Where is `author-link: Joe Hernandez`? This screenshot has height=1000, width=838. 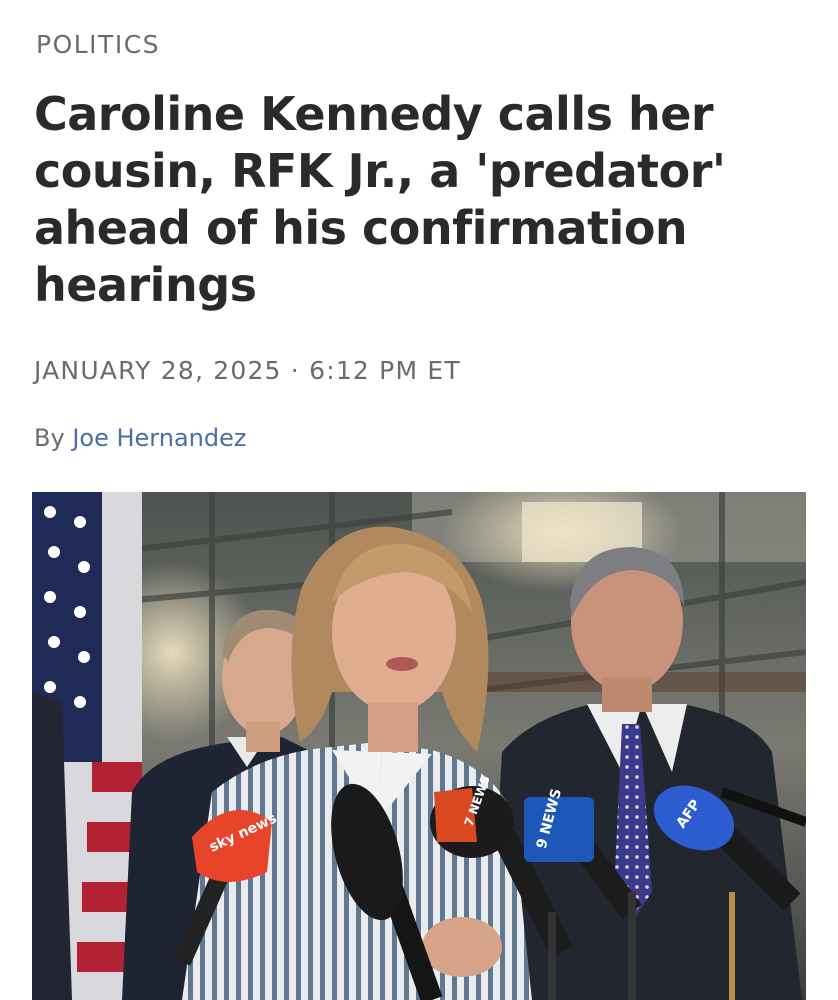
author-link: Joe Hernandez is located at coordinates (159, 438).